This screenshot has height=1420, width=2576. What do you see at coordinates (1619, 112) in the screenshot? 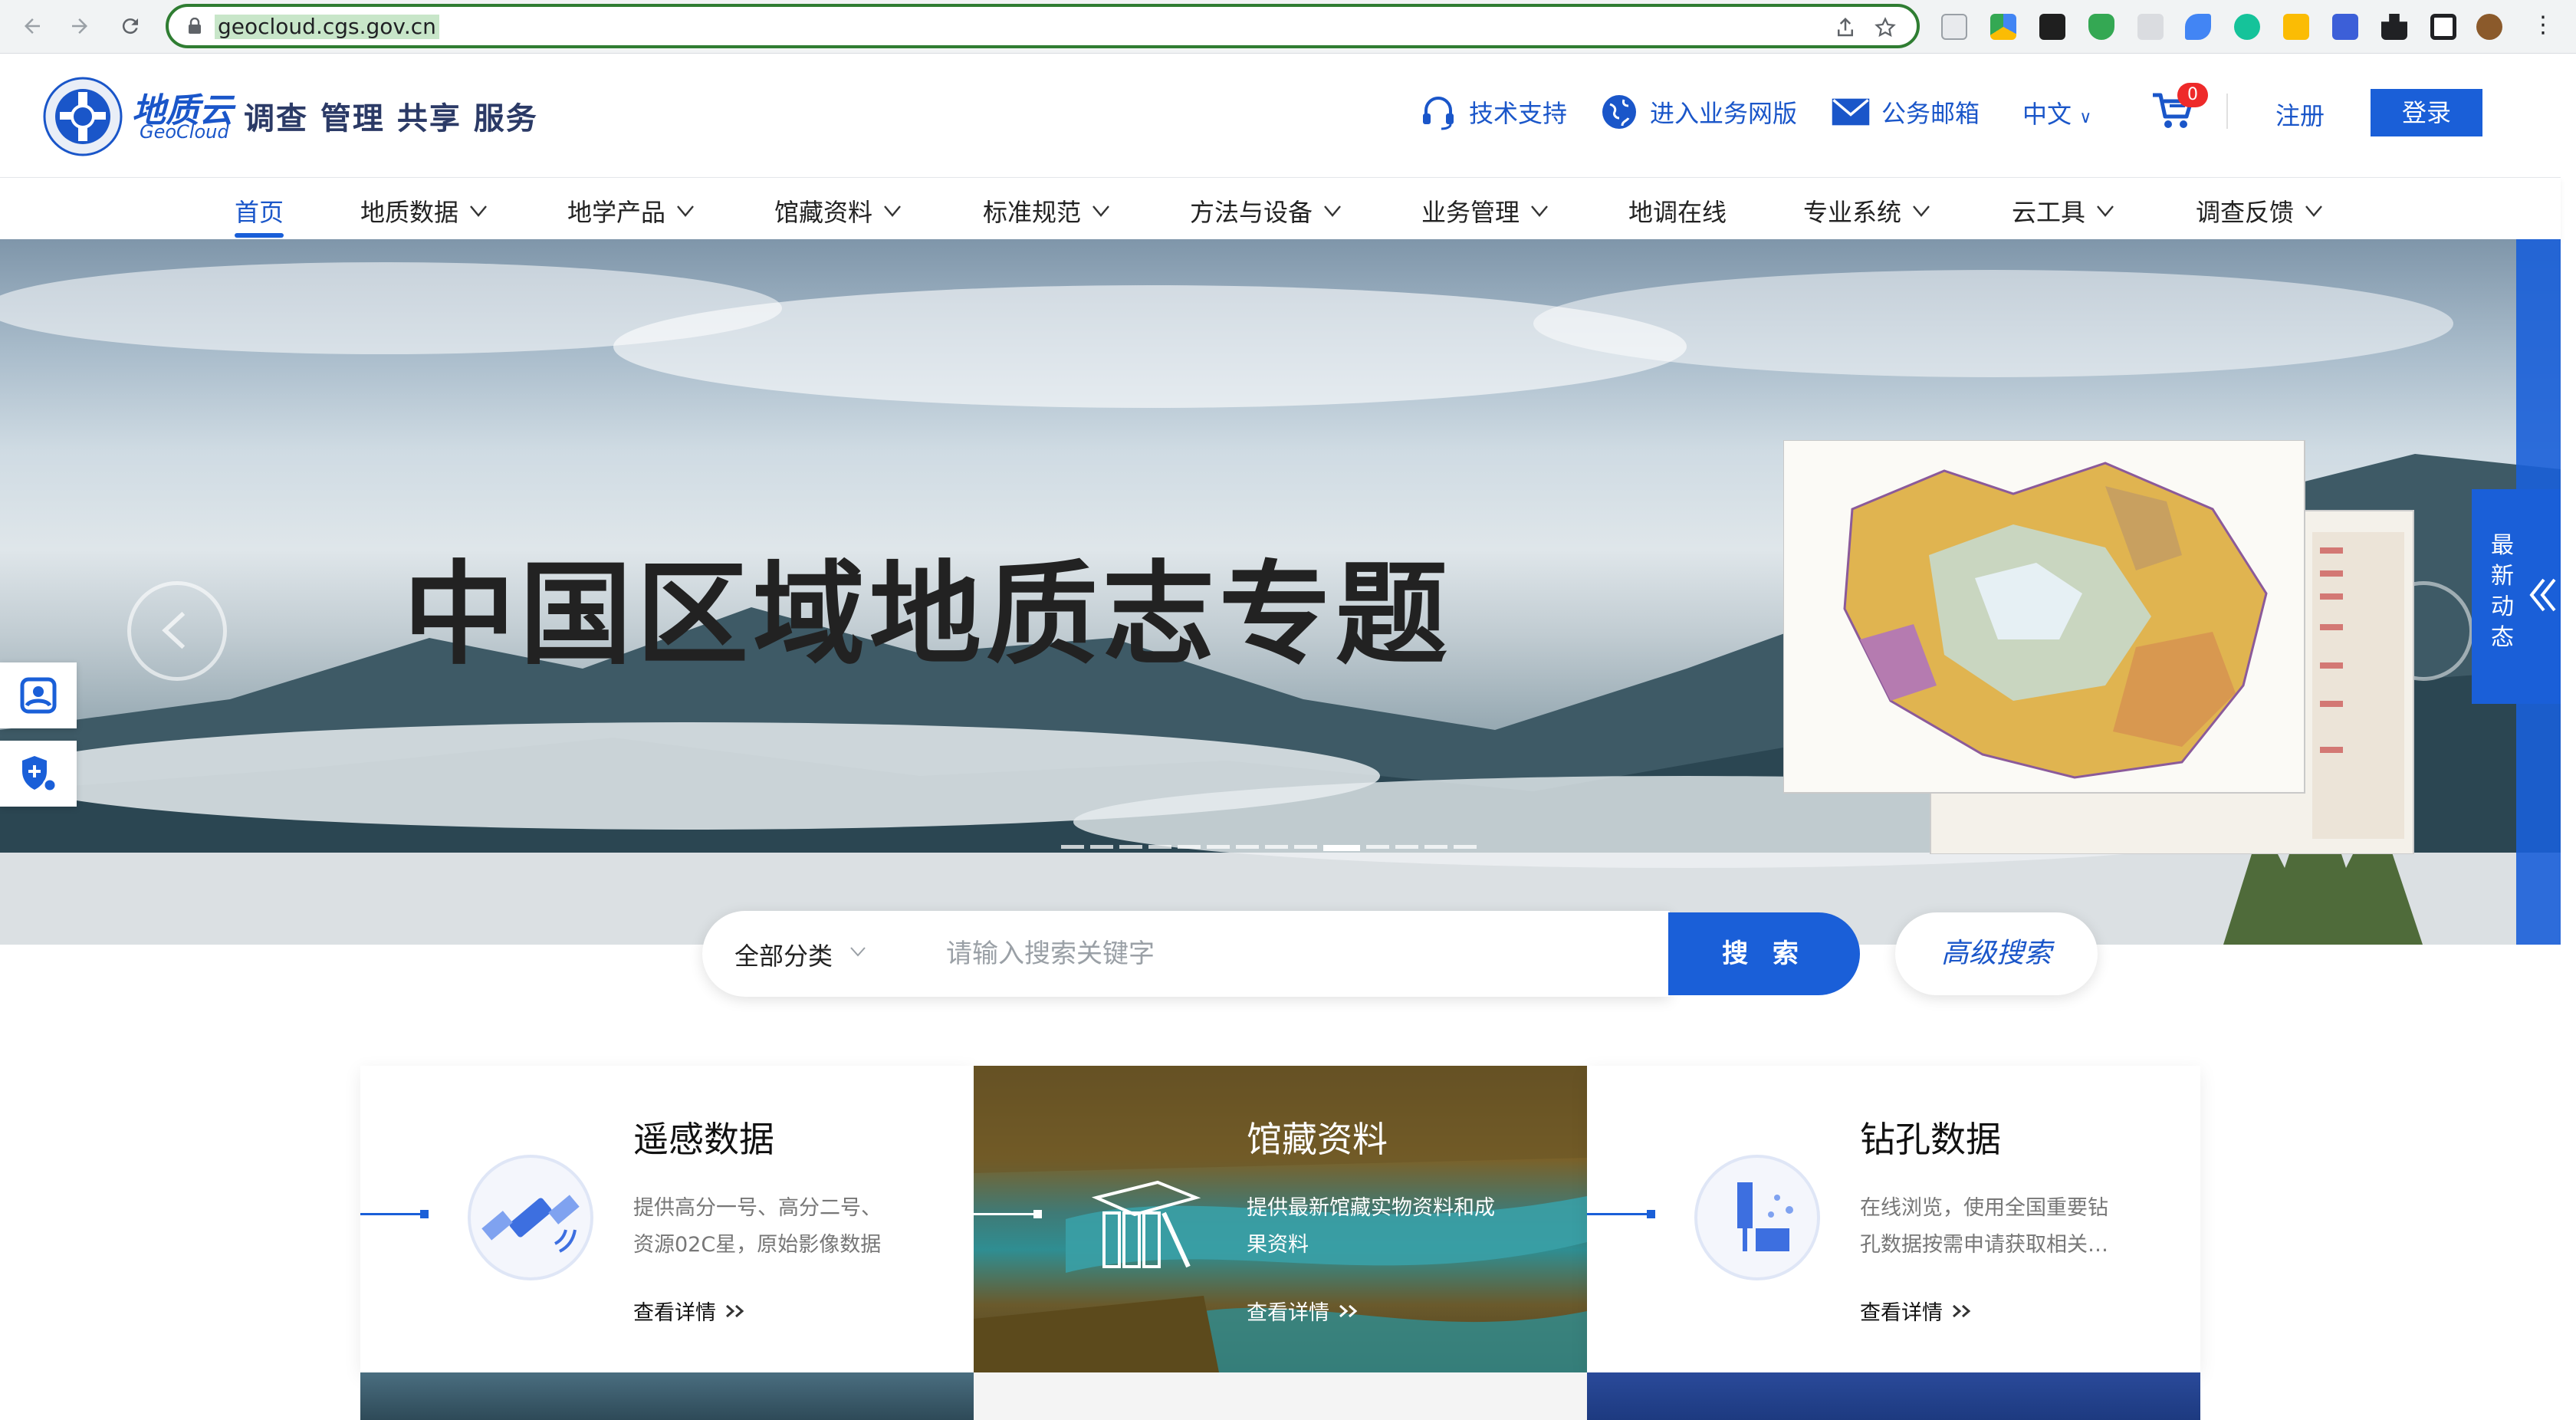
I see `globe-icon` at bounding box center [1619, 112].